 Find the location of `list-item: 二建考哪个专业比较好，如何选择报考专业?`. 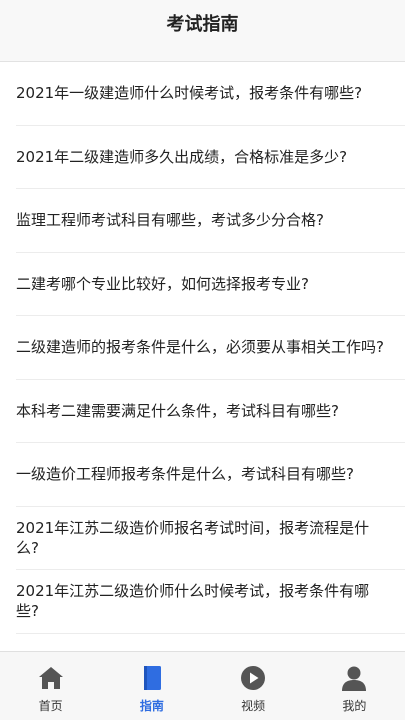

list-item: 二建考哪个专业比较好，如何选择报考专业? is located at coordinates (210, 284).